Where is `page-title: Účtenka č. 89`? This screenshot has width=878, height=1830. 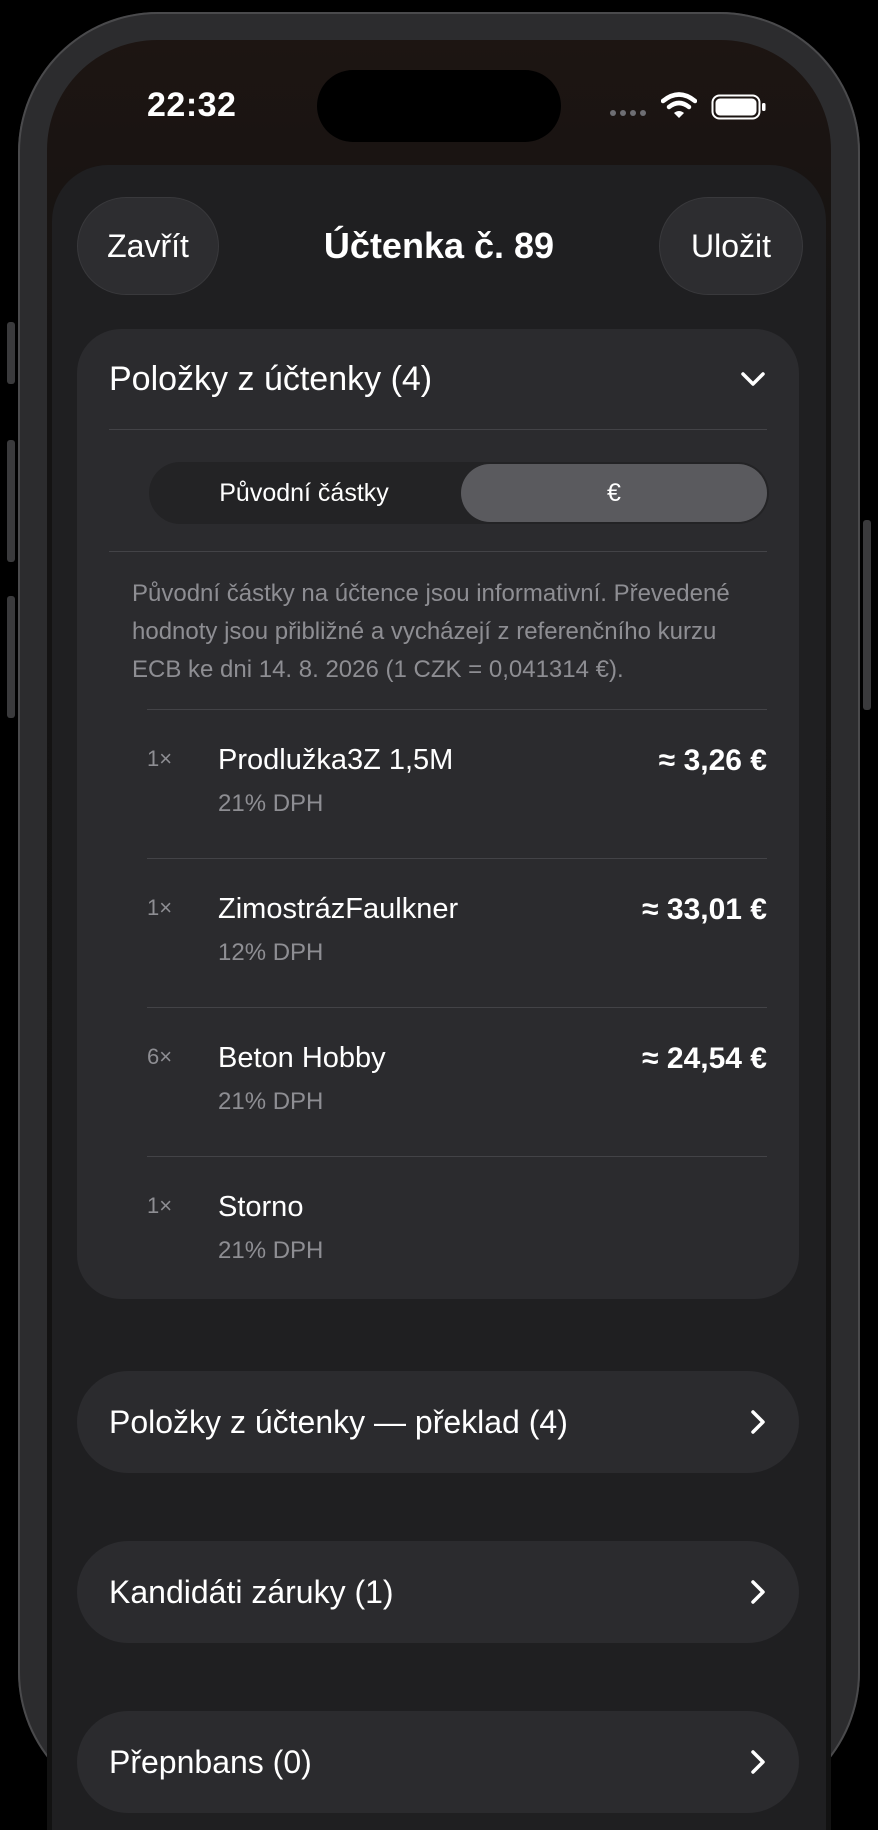 page-title: Účtenka č. 89 is located at coordinates (439, 245).